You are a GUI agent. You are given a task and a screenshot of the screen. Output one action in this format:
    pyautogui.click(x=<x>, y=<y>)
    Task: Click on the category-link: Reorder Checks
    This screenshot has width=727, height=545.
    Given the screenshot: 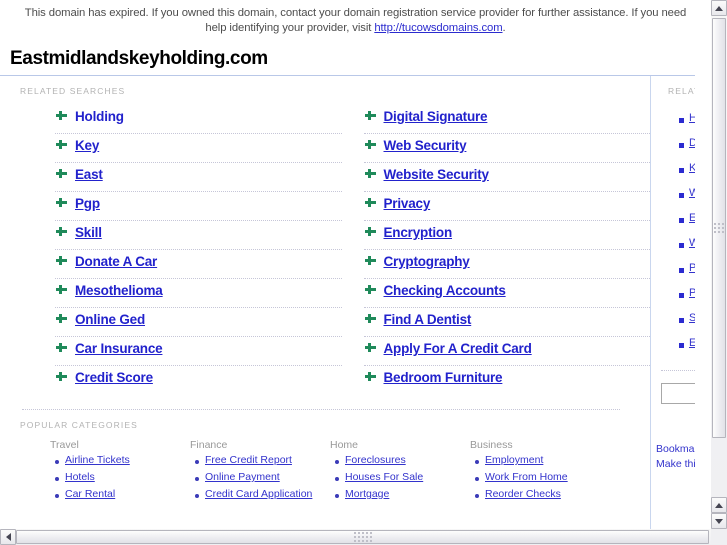 What is the action you would take?
    pyautogui.click(x=523, y=494)
    